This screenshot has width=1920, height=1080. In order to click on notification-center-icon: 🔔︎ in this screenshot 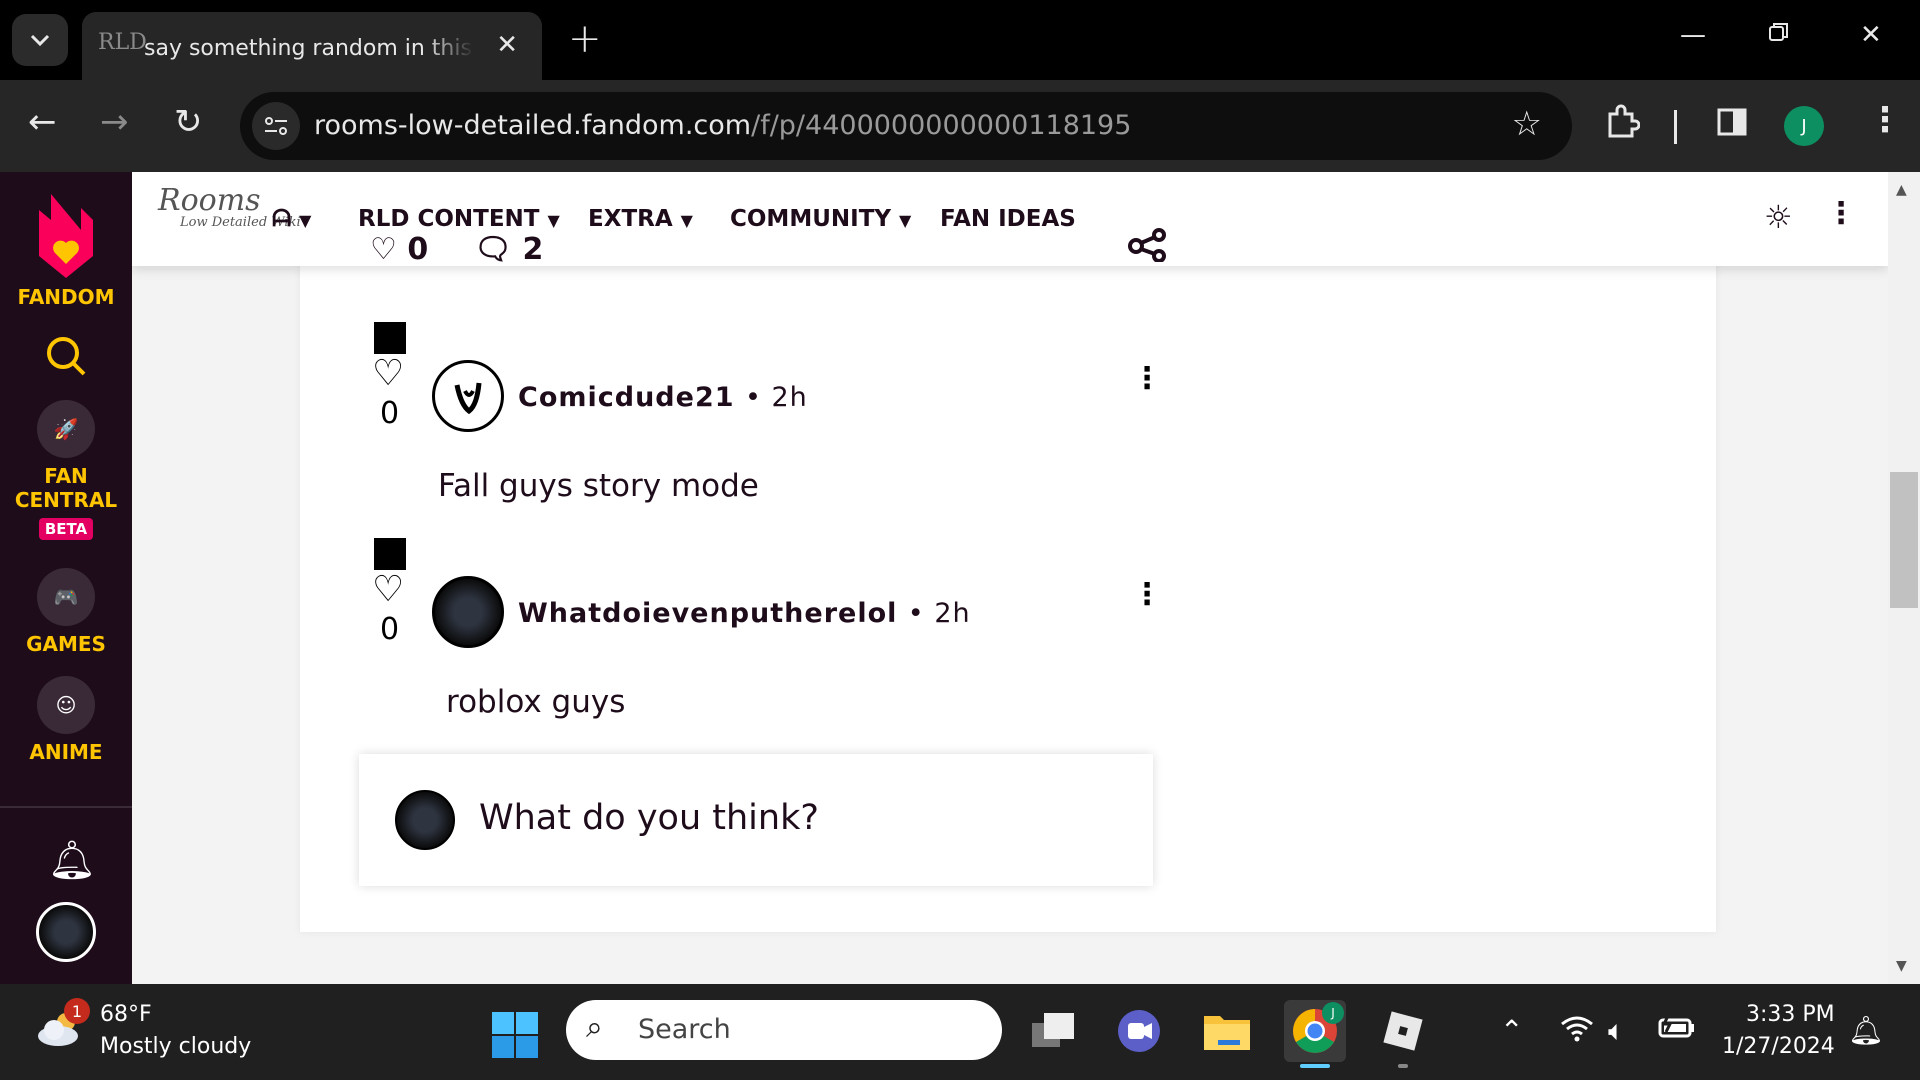, I will do `click(1866, 1030)`.